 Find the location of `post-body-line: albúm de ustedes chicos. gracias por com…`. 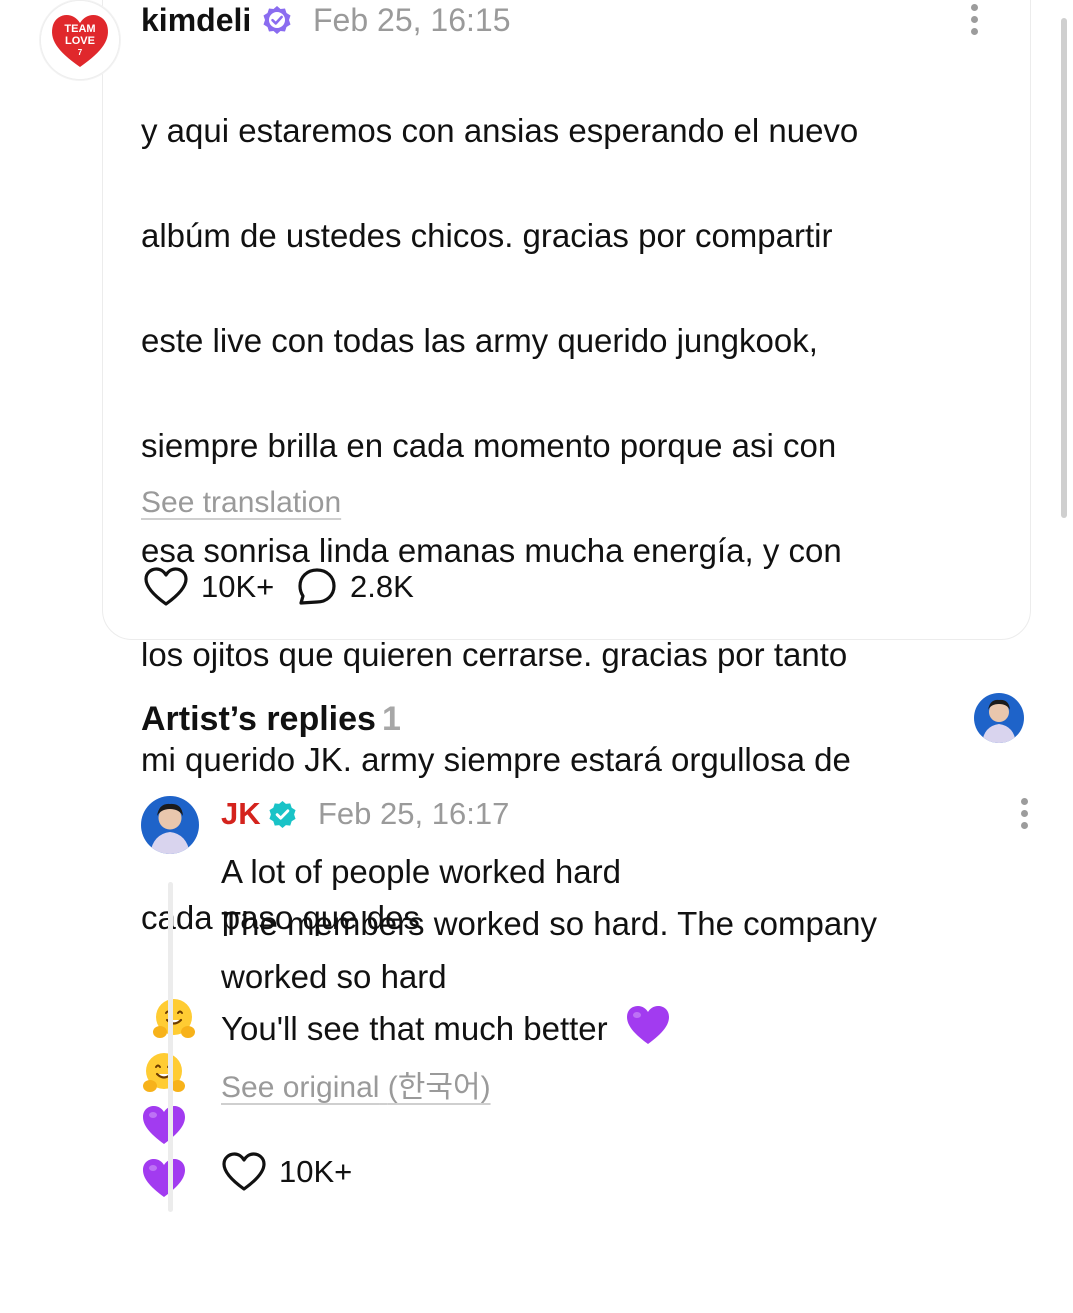

post-body-line: albúm de ustedes chicos. gracias por com… is located at coordinates (487, 236).